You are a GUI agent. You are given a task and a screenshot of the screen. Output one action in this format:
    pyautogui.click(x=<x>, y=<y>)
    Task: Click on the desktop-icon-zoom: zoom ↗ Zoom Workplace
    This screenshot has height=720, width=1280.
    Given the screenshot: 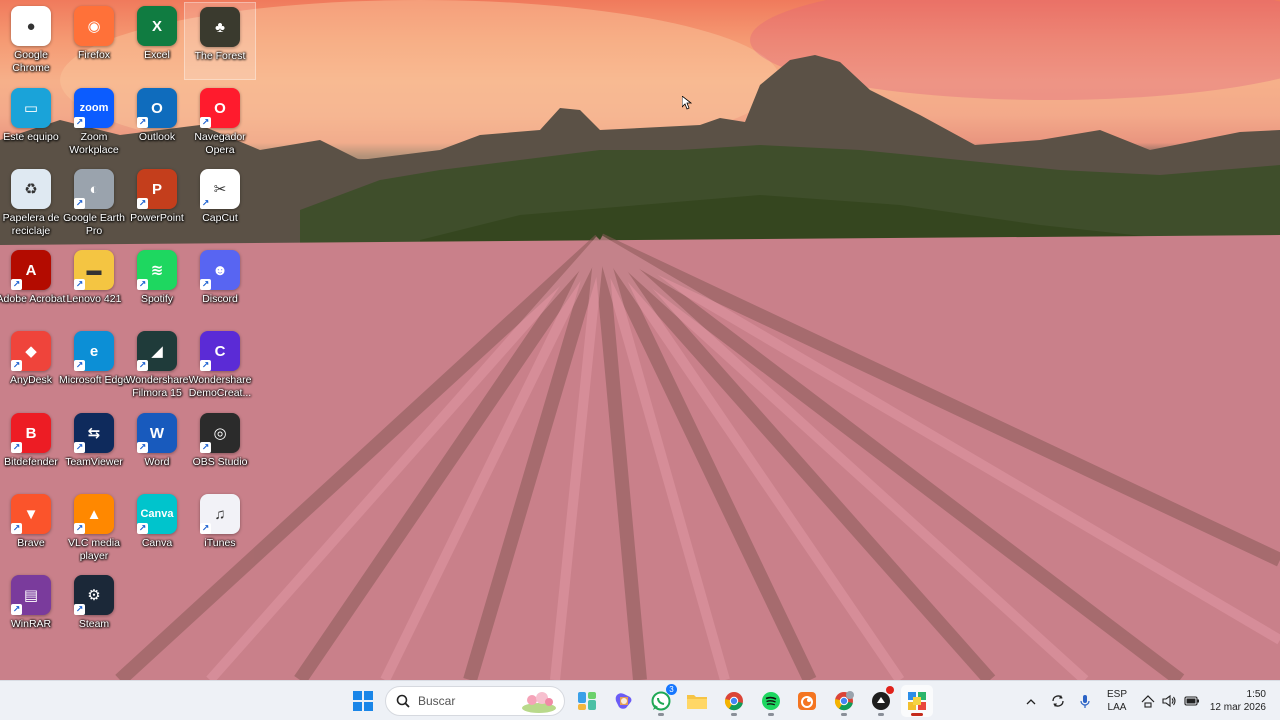 What is the action you would take?
    pyautogui.click(x=94, y=123)
    